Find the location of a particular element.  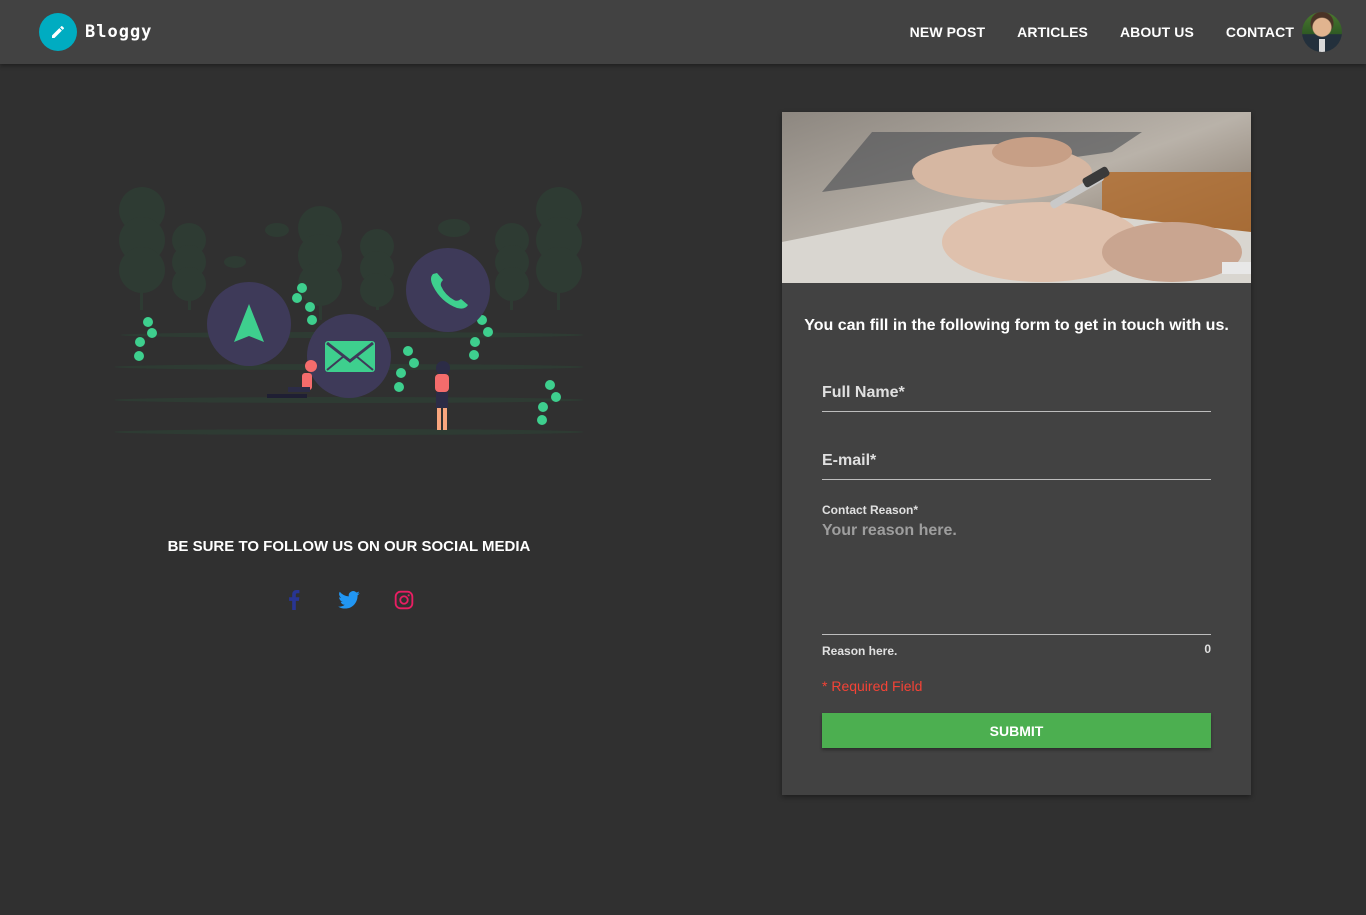

main-nav: NEW POST ARTICLES ABOUT US CONTACT is located at coordinates (1086, 32).